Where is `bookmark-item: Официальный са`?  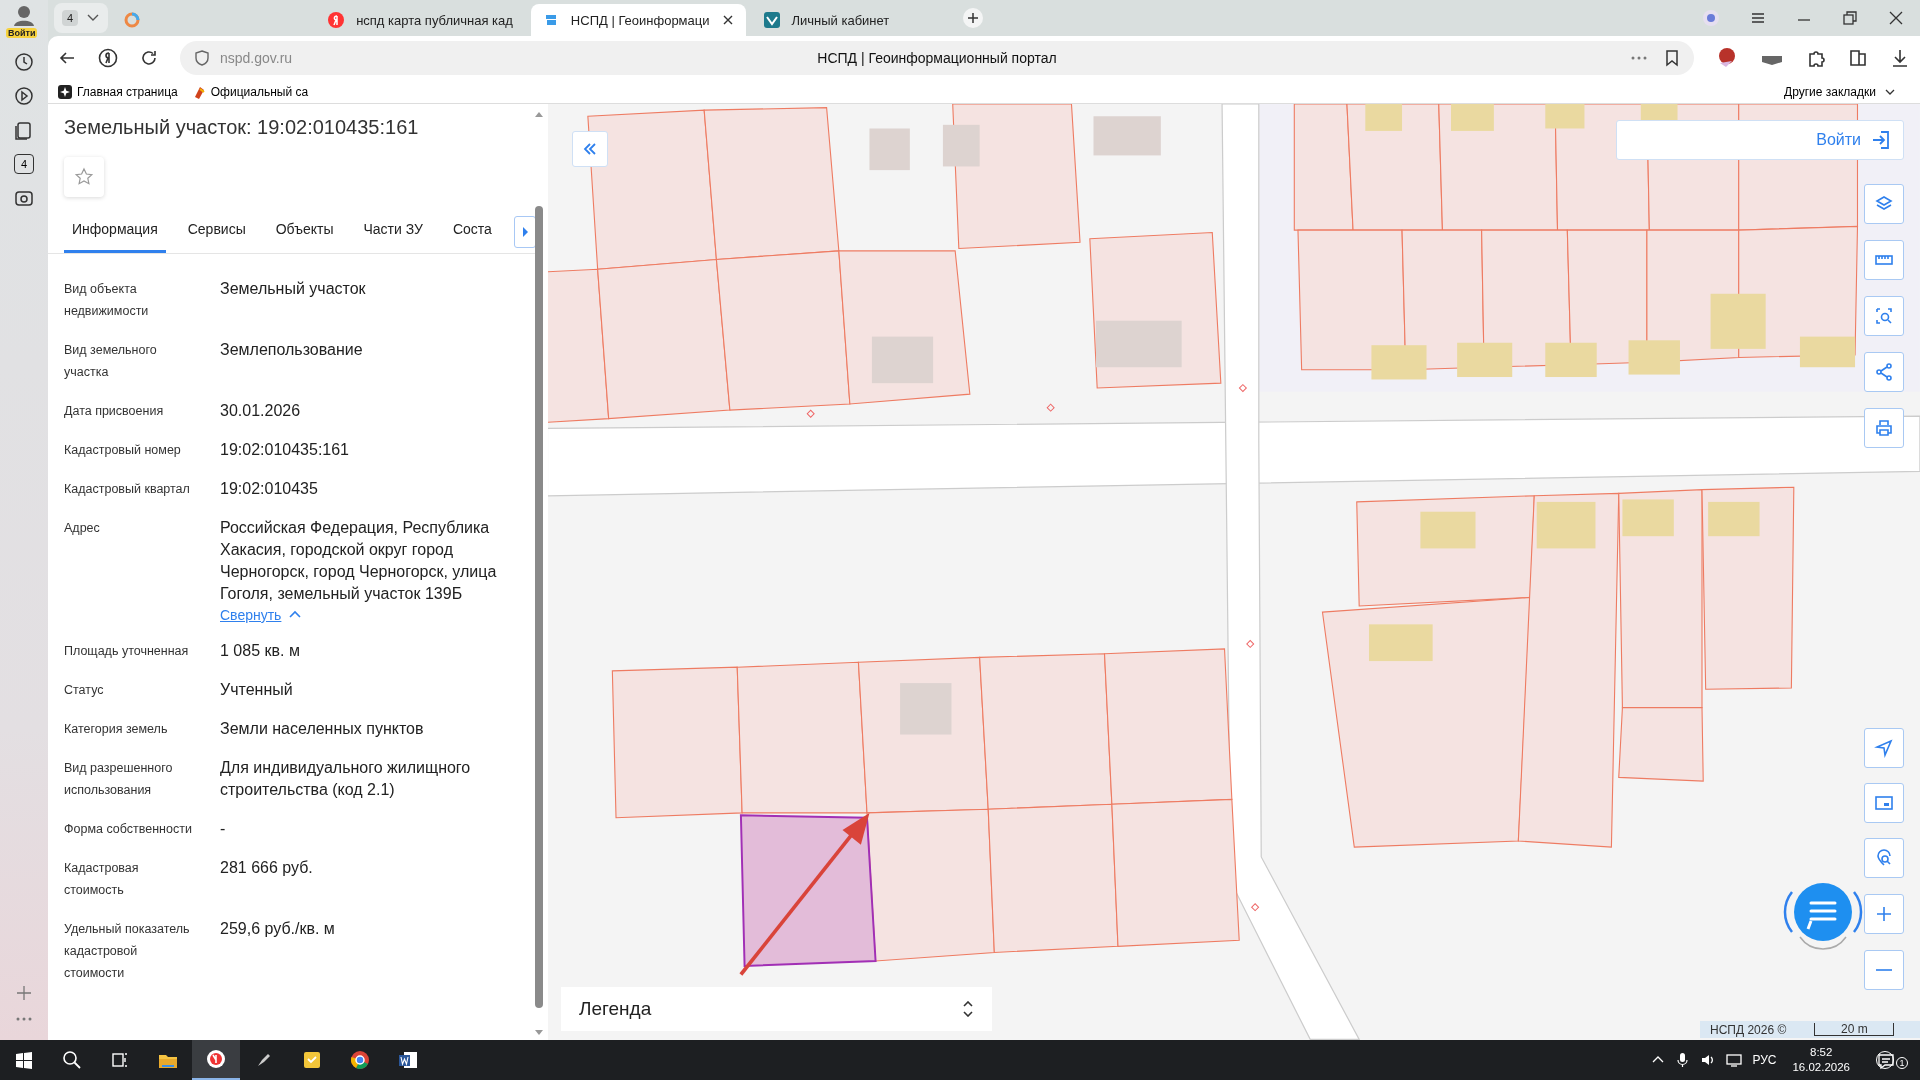
bookmark-item: Официальный са is located at coordinates (250, 91).